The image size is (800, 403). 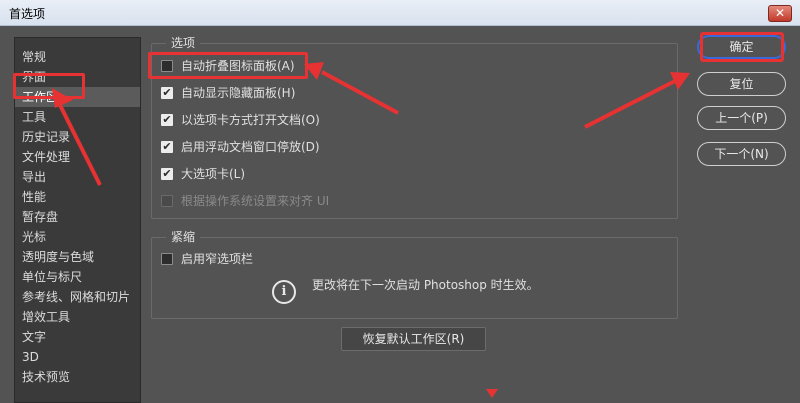 What do you see at coordinates (77, 297) in the screenshot?
I see `sidebar-item-guides-grid-slices: 参考线、网格和切片` at bounding box center [77, 297].